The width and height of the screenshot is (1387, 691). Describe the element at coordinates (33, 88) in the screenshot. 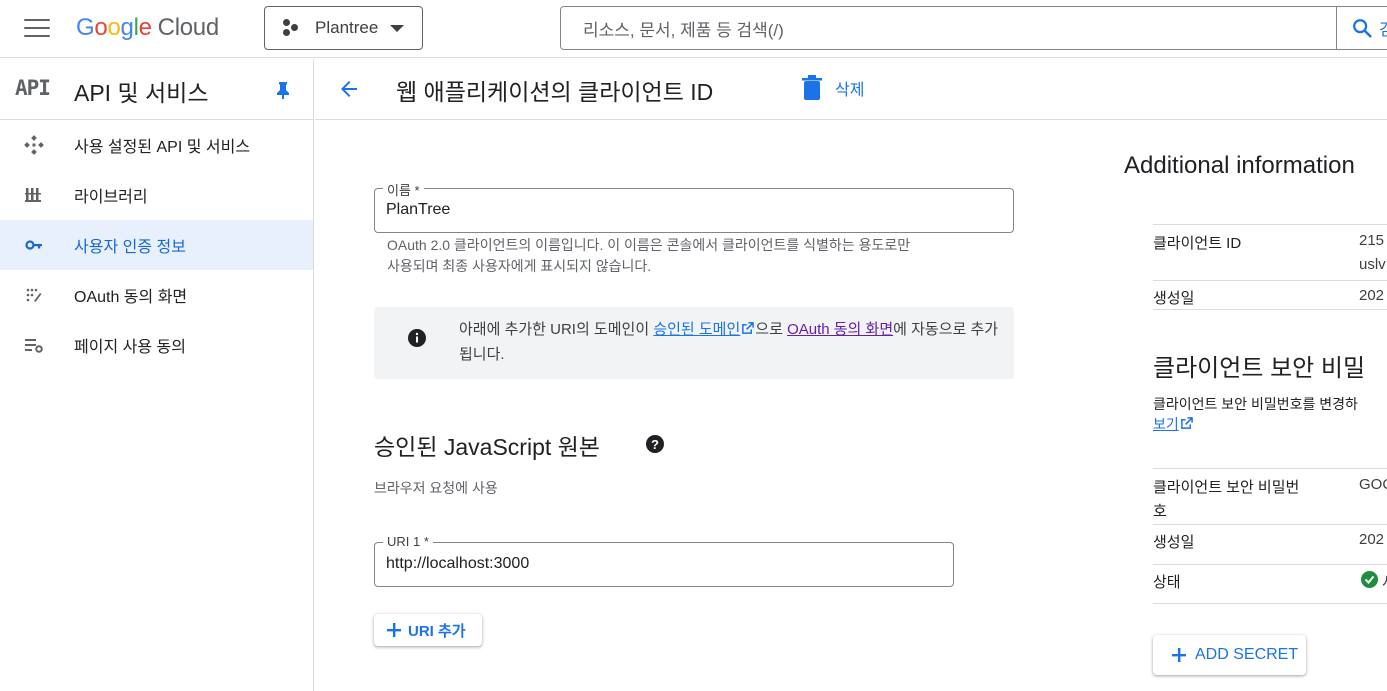

I see `api-badge-icon: API` at that location.